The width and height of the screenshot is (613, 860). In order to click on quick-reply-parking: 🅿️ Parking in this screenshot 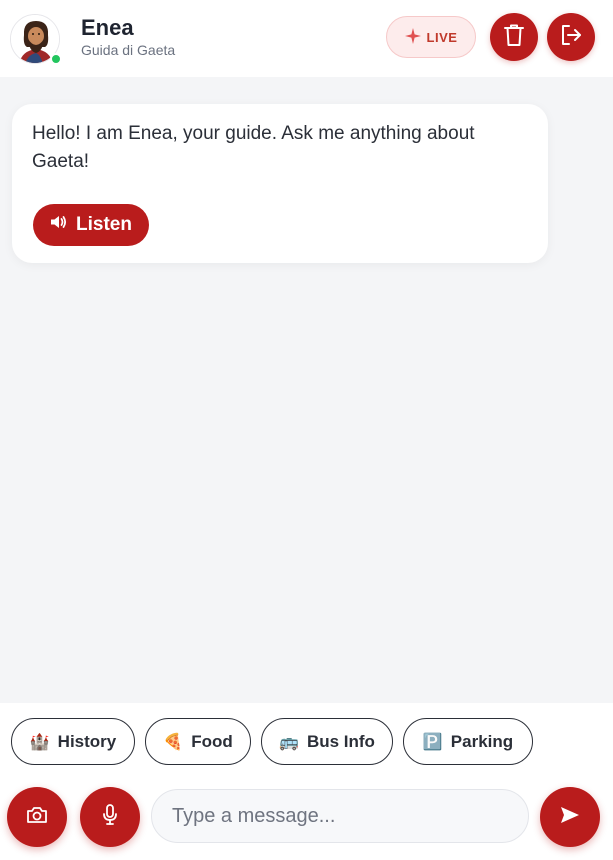, I will do `click(468, 741)`.